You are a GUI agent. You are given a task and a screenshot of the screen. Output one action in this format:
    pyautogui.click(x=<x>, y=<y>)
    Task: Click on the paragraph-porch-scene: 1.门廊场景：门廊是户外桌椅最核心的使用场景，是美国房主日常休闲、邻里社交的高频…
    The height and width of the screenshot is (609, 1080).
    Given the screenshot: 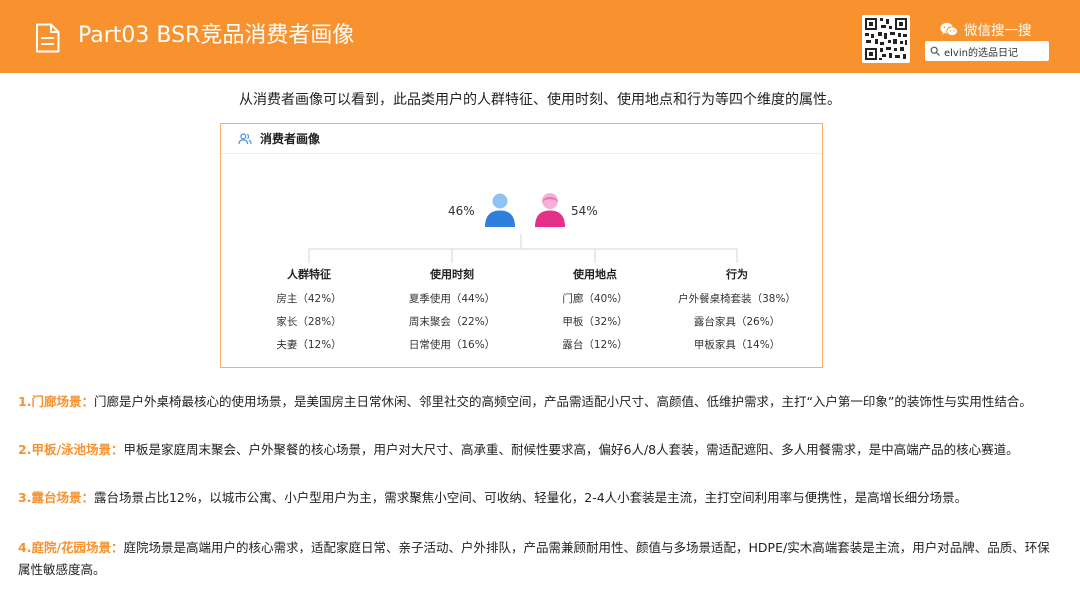 What is the action you would take?
    pyautogui.click(x=538, y=402)
    